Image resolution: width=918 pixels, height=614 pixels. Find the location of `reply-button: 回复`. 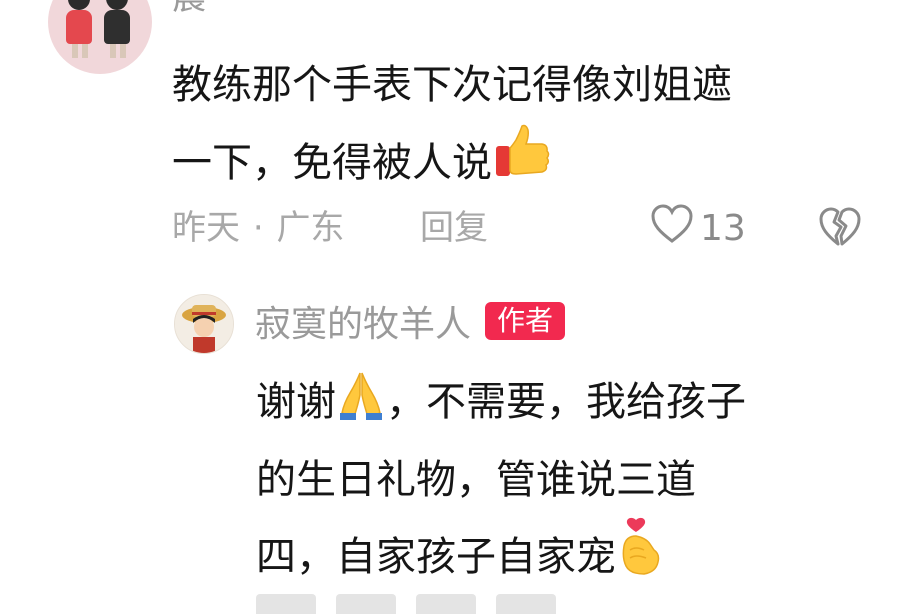

reply-button: 回复 is located at coordinates (454, 228).